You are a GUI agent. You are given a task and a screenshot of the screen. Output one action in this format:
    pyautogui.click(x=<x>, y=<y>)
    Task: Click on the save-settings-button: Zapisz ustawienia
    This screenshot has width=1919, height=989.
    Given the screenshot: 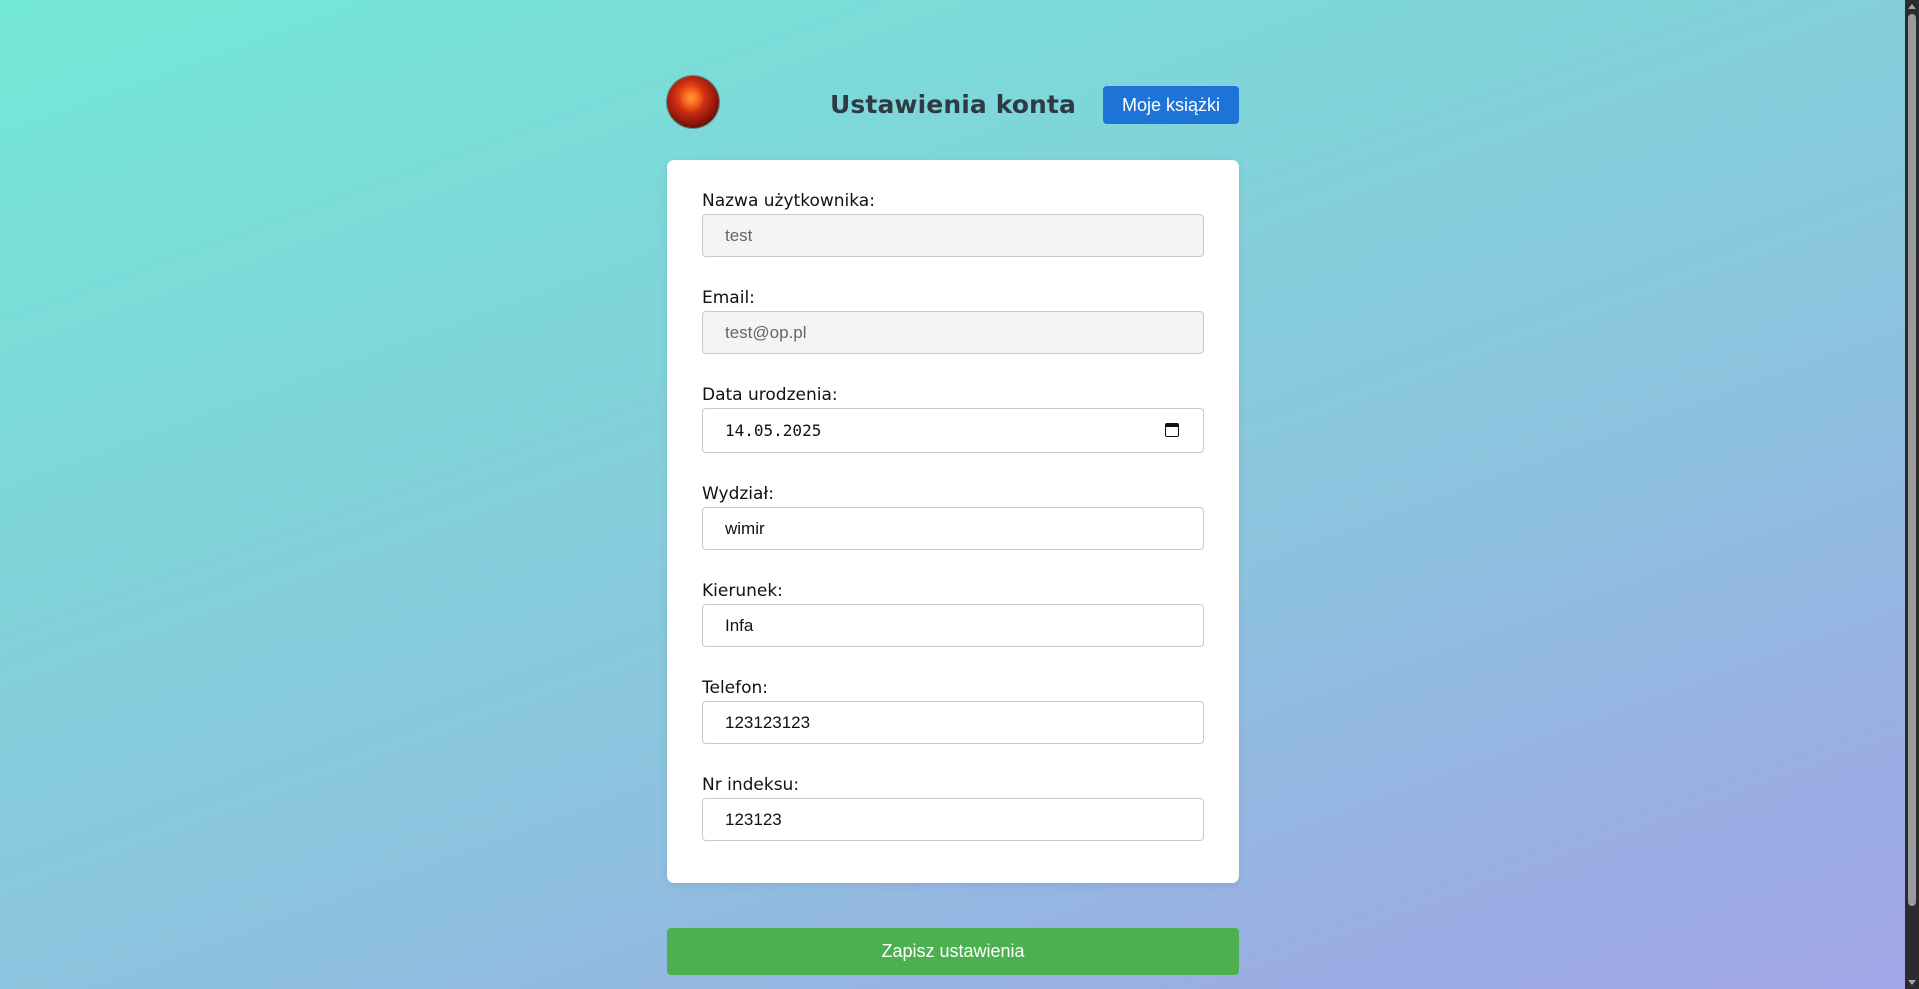 What is the action you would take?
    pyautogui.click(x=953, y=951)
    